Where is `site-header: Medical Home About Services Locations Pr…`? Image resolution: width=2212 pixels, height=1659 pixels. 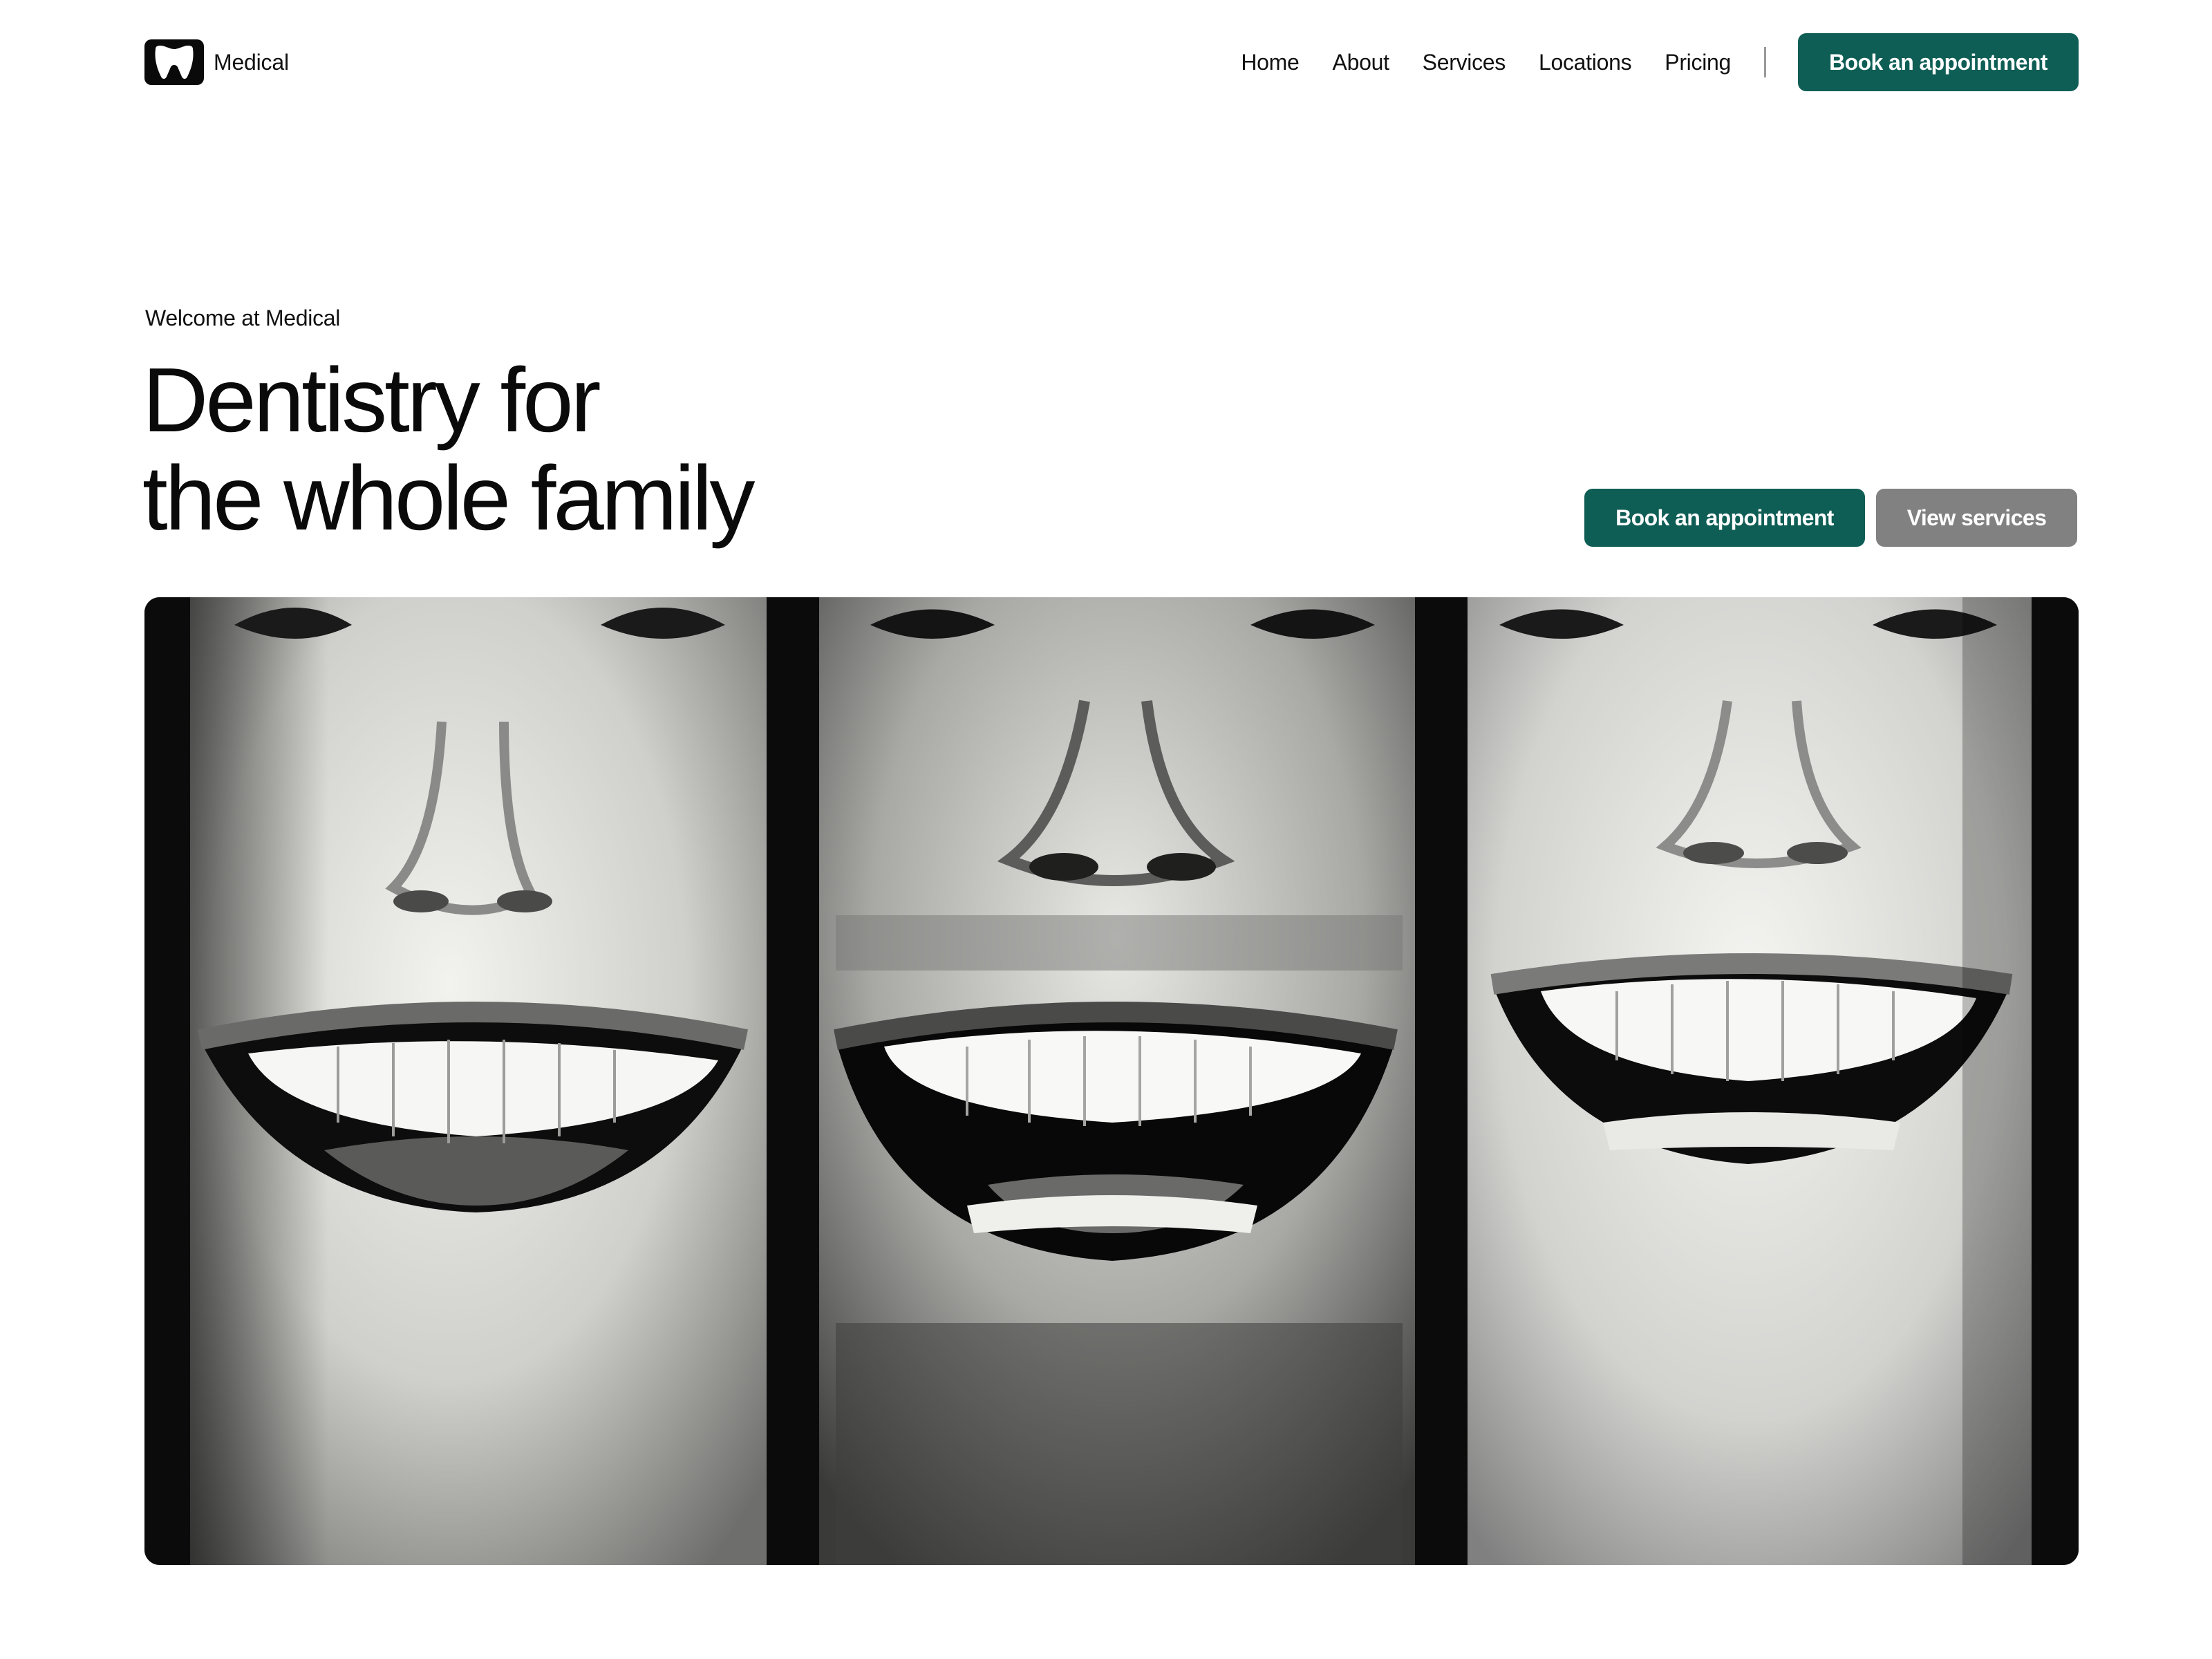
site-header: Medical Home About Services Locations Pr… is located at coordinates (1111, 62).